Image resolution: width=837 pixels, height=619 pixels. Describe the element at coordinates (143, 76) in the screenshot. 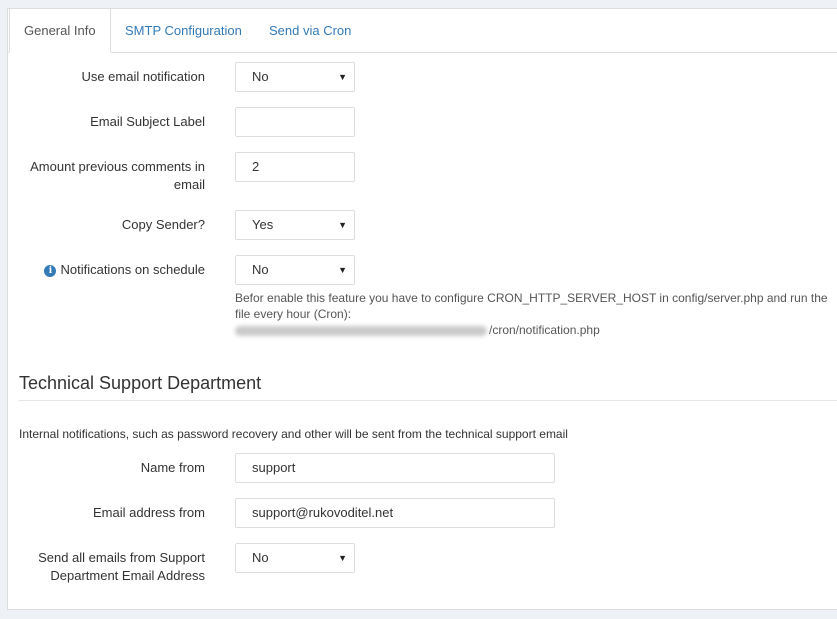

I see `use-email-notification-label: Use email notification` at that location.